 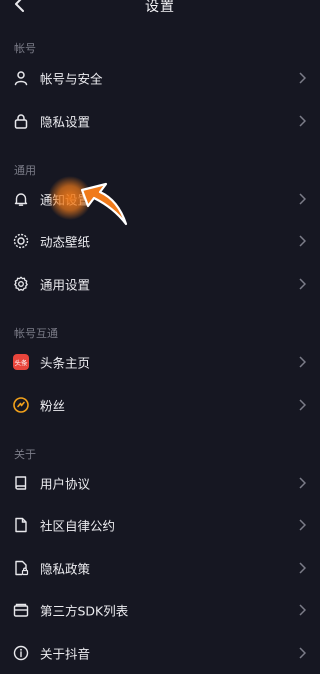 I want to click on row-label: 隐私设置, so click(x=65, y=122).